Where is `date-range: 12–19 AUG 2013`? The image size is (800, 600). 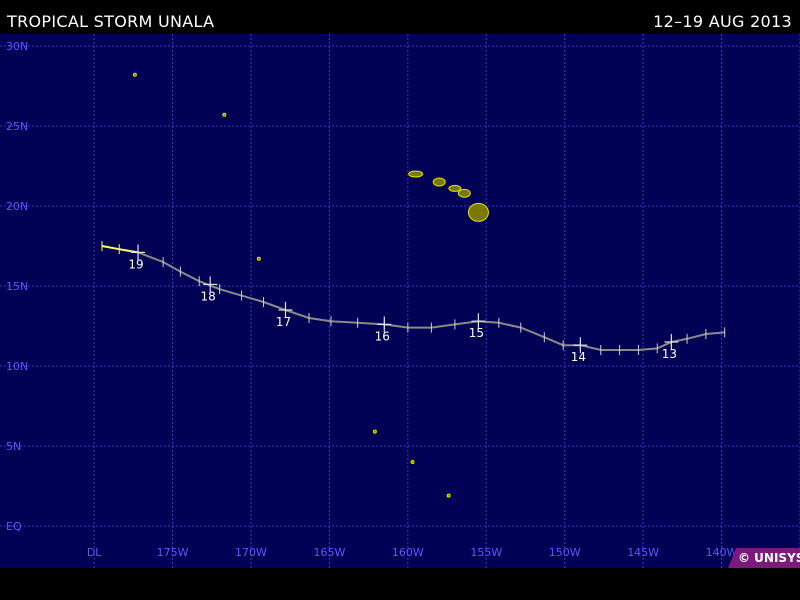
date-range: 12–19 AUG 2013 is located at coordinates (722, 21).